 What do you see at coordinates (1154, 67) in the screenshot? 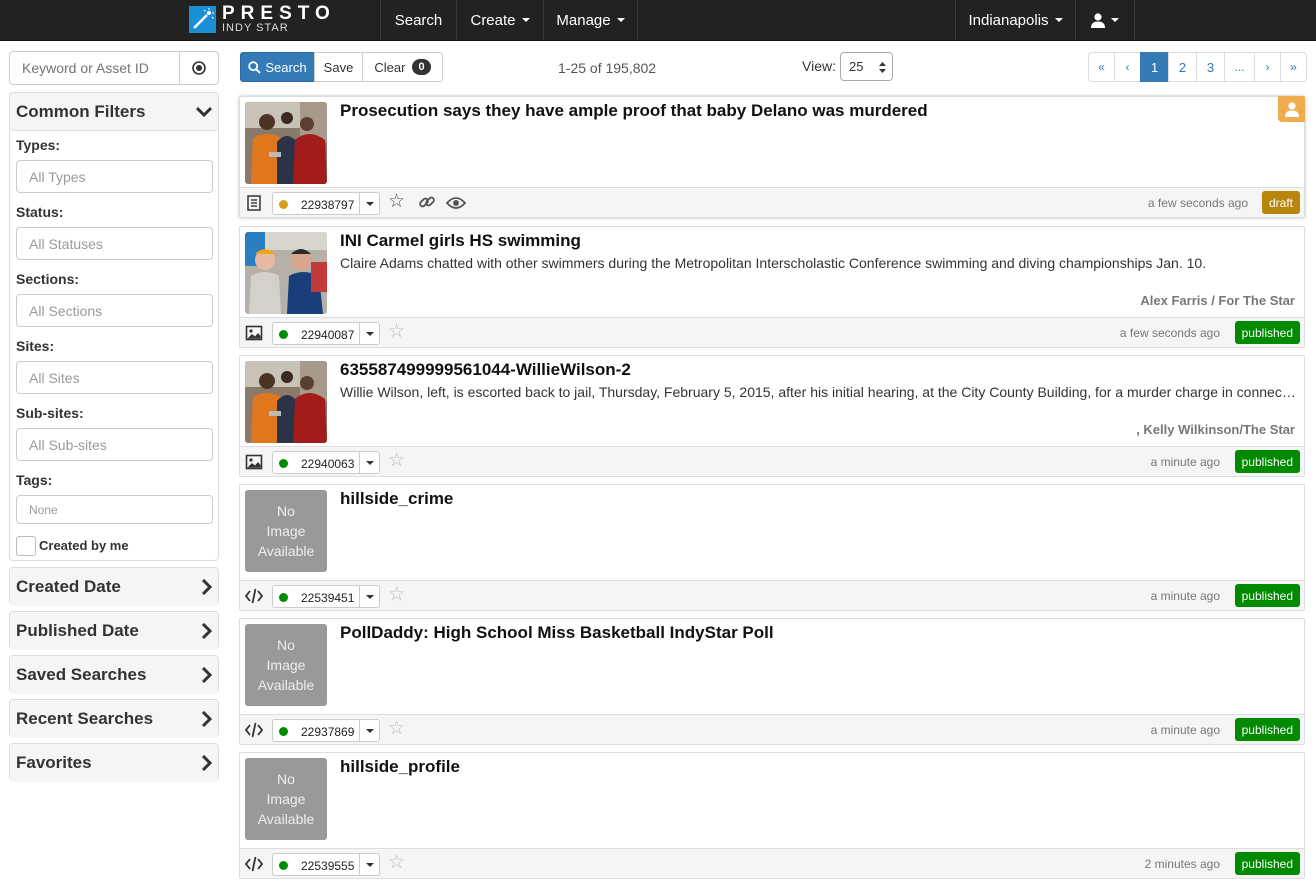
I see `page-1: 1` at bounding box center [1154, 67].